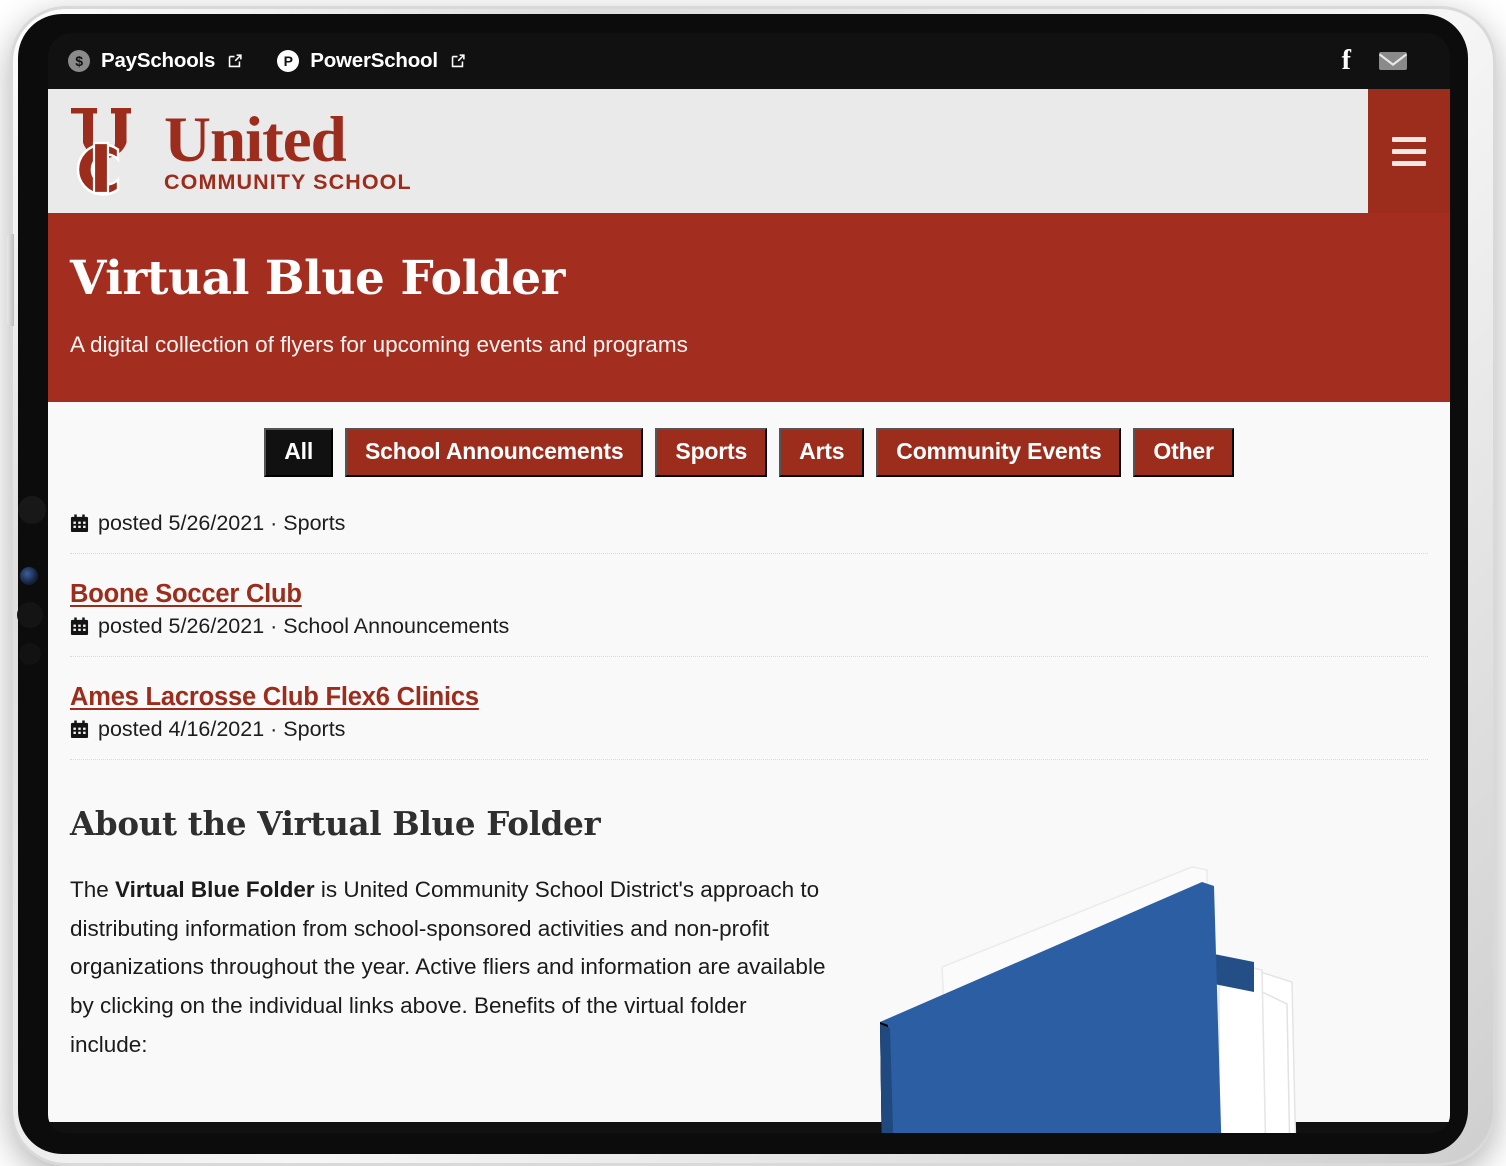  What do you see at coordinates (299, 452) in the screenshot?
I see `filter-chip-all: All` at bounding box center [299, 452].